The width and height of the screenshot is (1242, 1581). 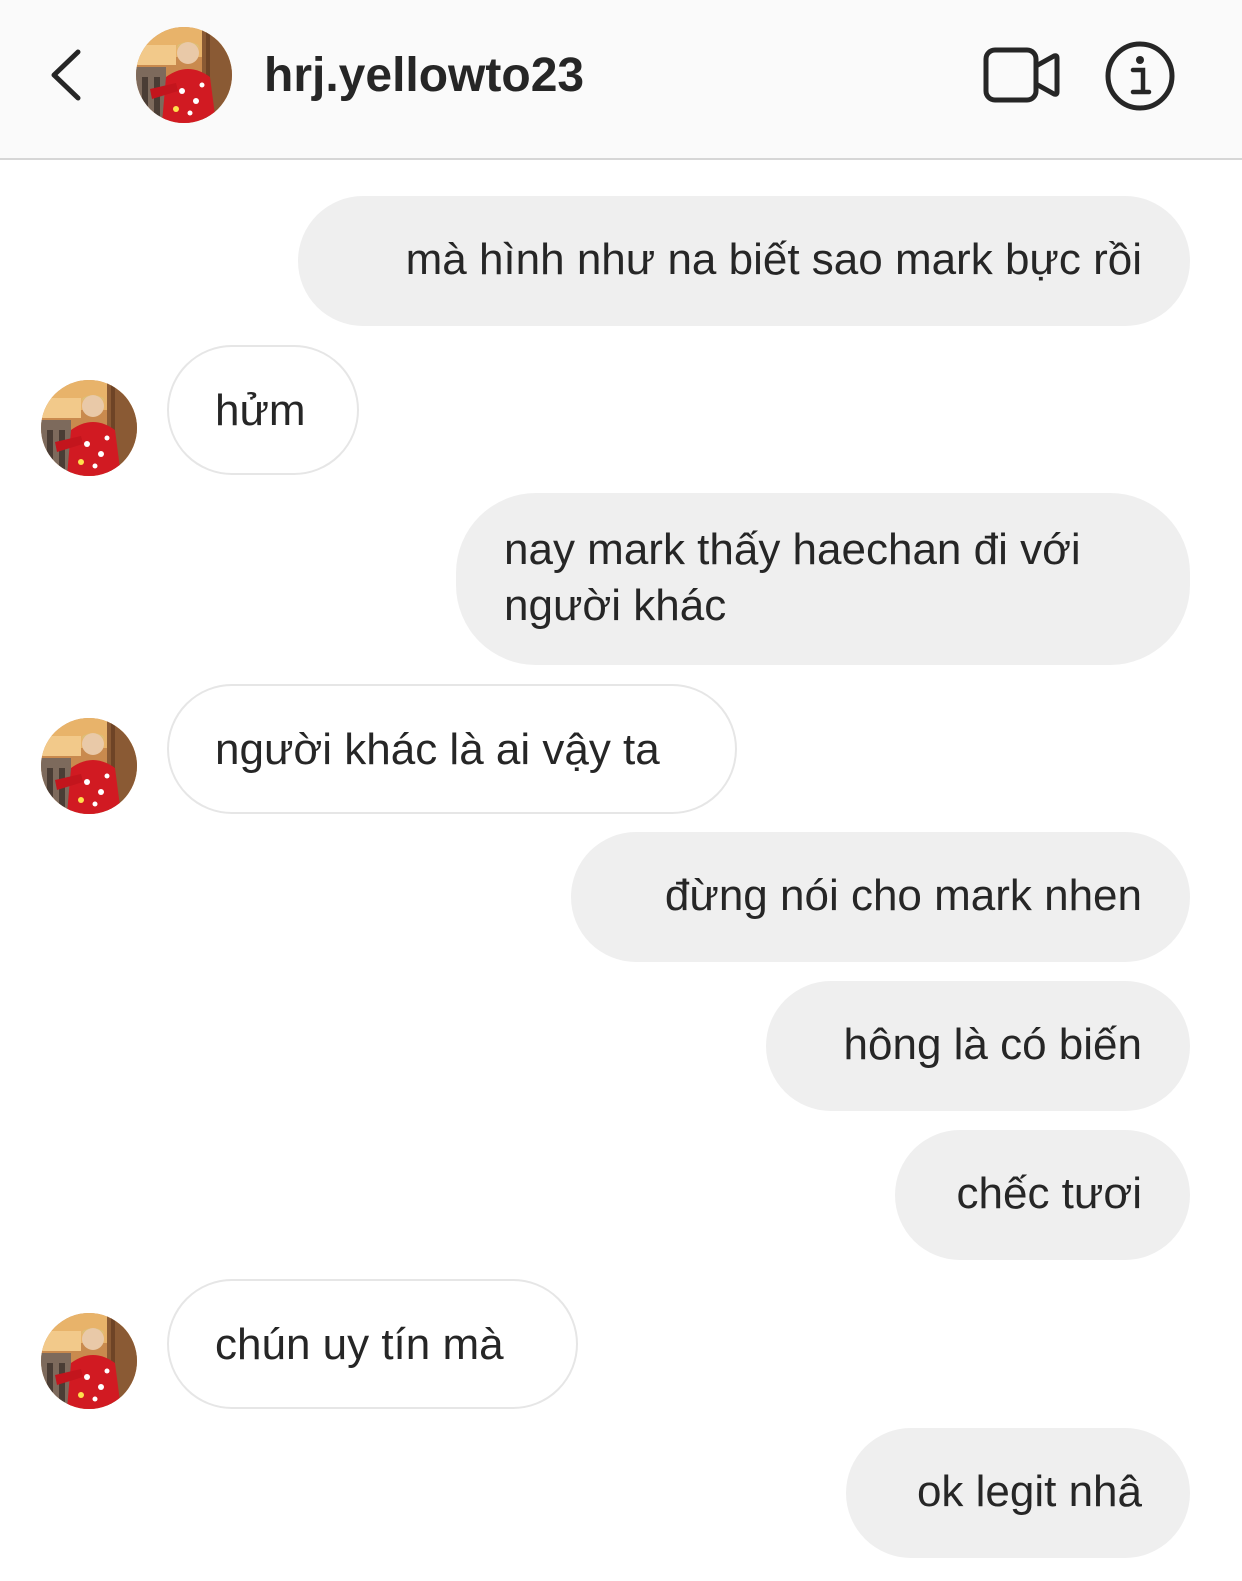 I want to click on message-bubble-outgoing: hông là có biến, so click(x=978, y=1046).